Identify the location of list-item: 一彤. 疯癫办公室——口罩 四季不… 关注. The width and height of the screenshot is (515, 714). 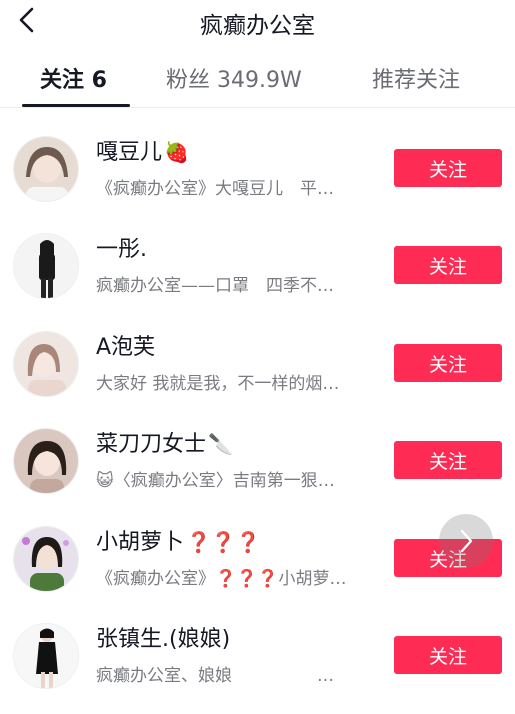
(257, 266).